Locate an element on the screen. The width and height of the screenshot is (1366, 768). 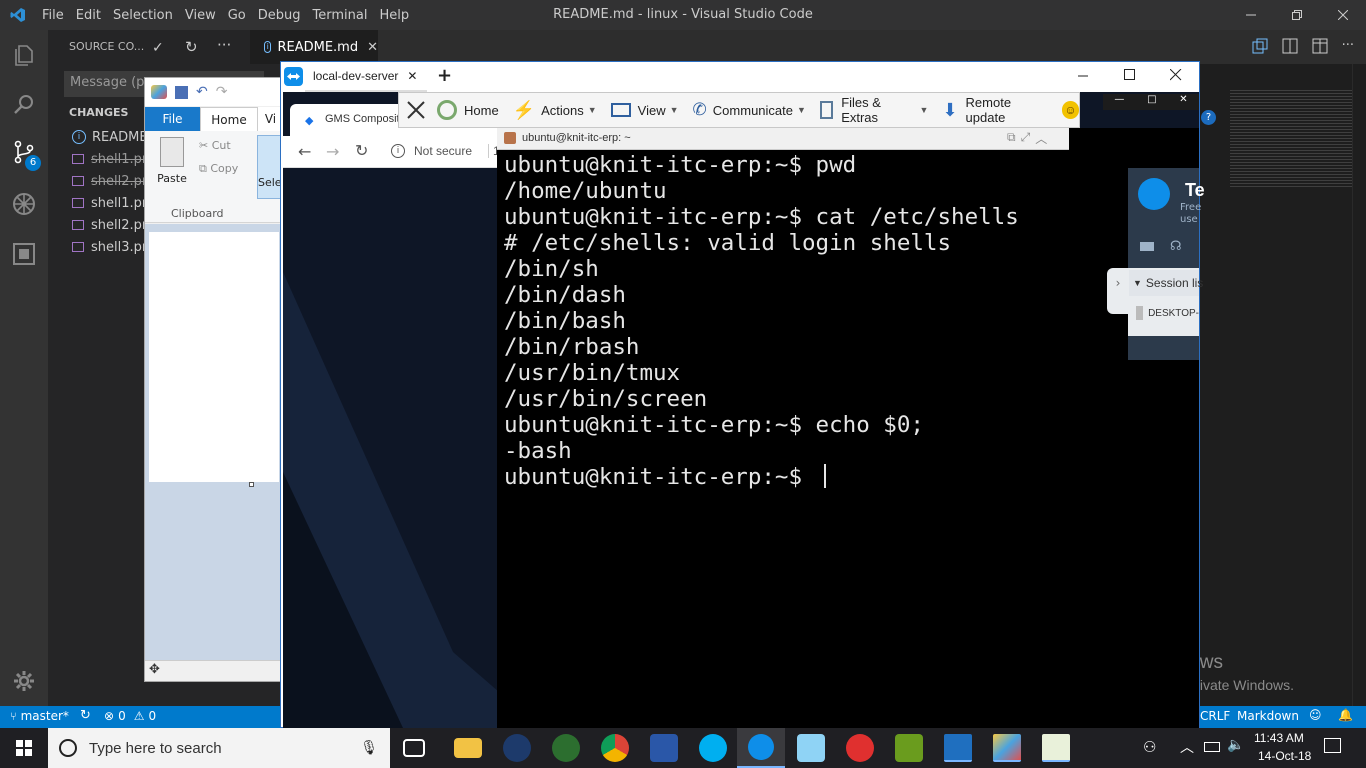
session-list-header: ▼ Session lis is located at coordinates (1165, 283).